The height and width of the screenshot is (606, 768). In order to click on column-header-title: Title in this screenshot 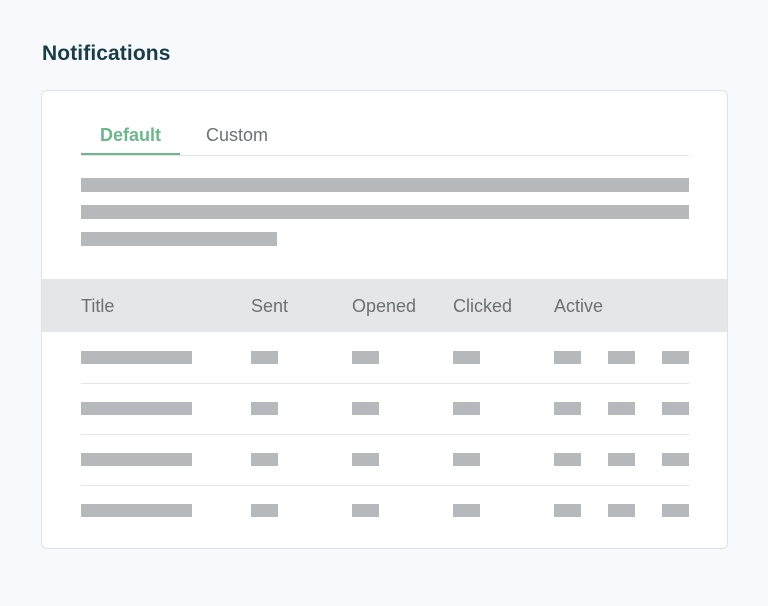, I will do `click(97, 306)`.